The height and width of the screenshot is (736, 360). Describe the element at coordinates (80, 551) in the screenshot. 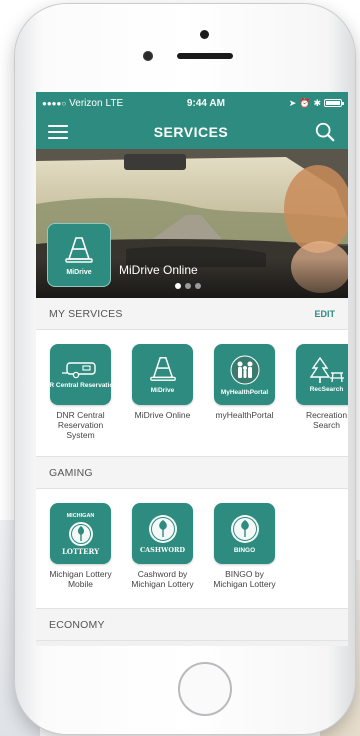

I see `tile-icon-text: LOTTERY` at that location.